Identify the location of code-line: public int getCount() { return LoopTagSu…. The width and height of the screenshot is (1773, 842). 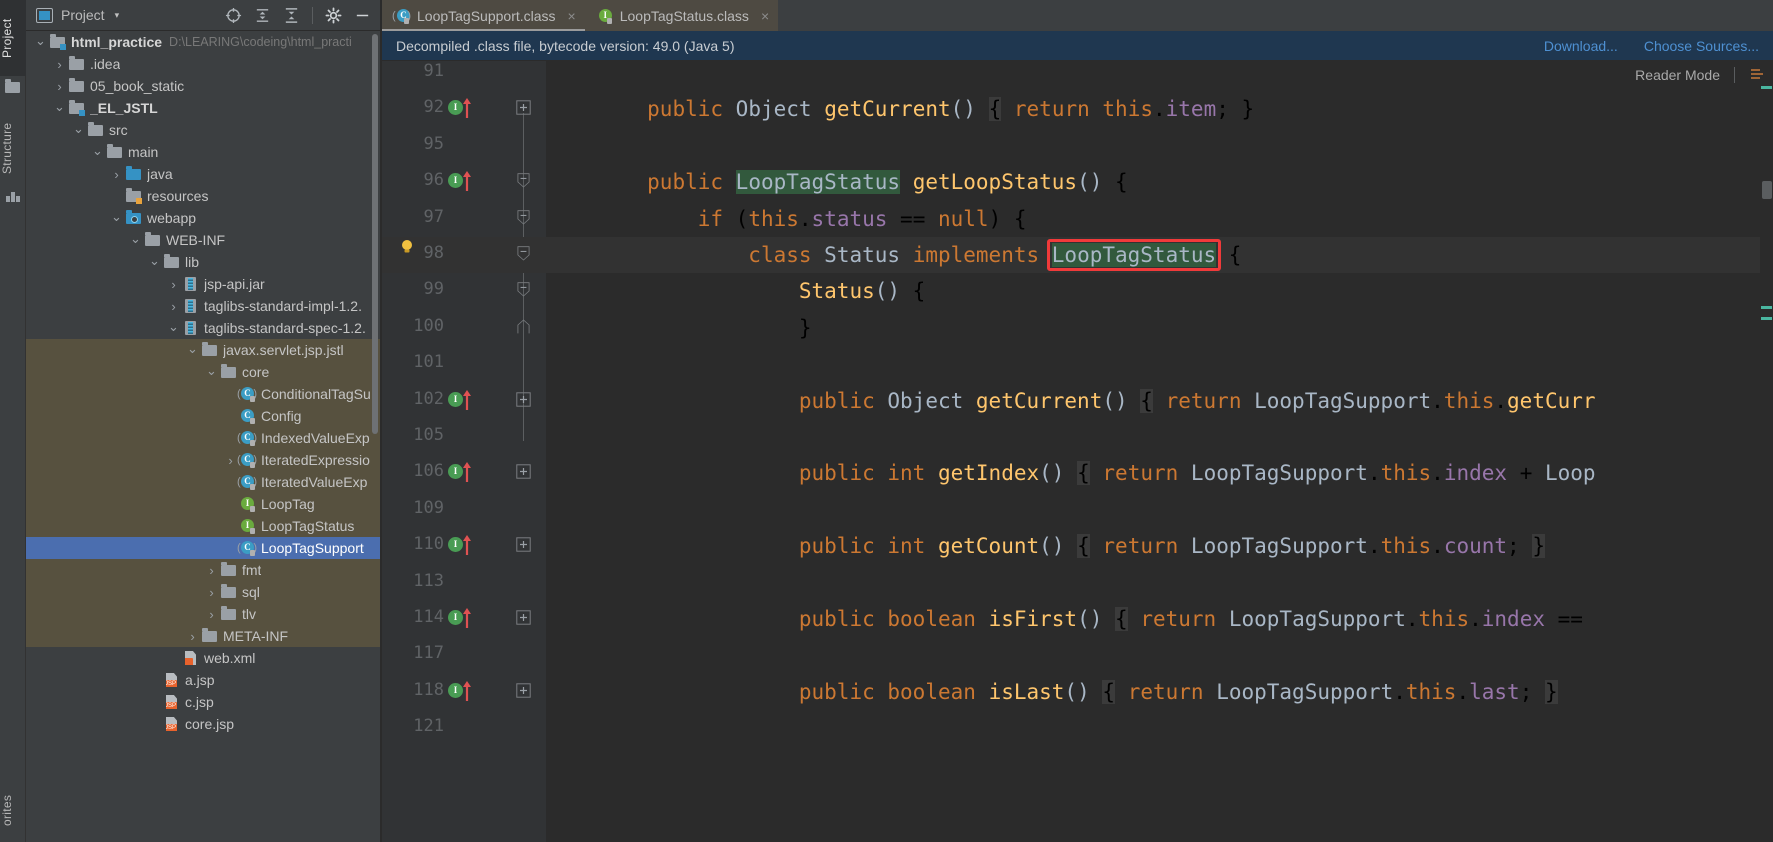
(1045, 546).